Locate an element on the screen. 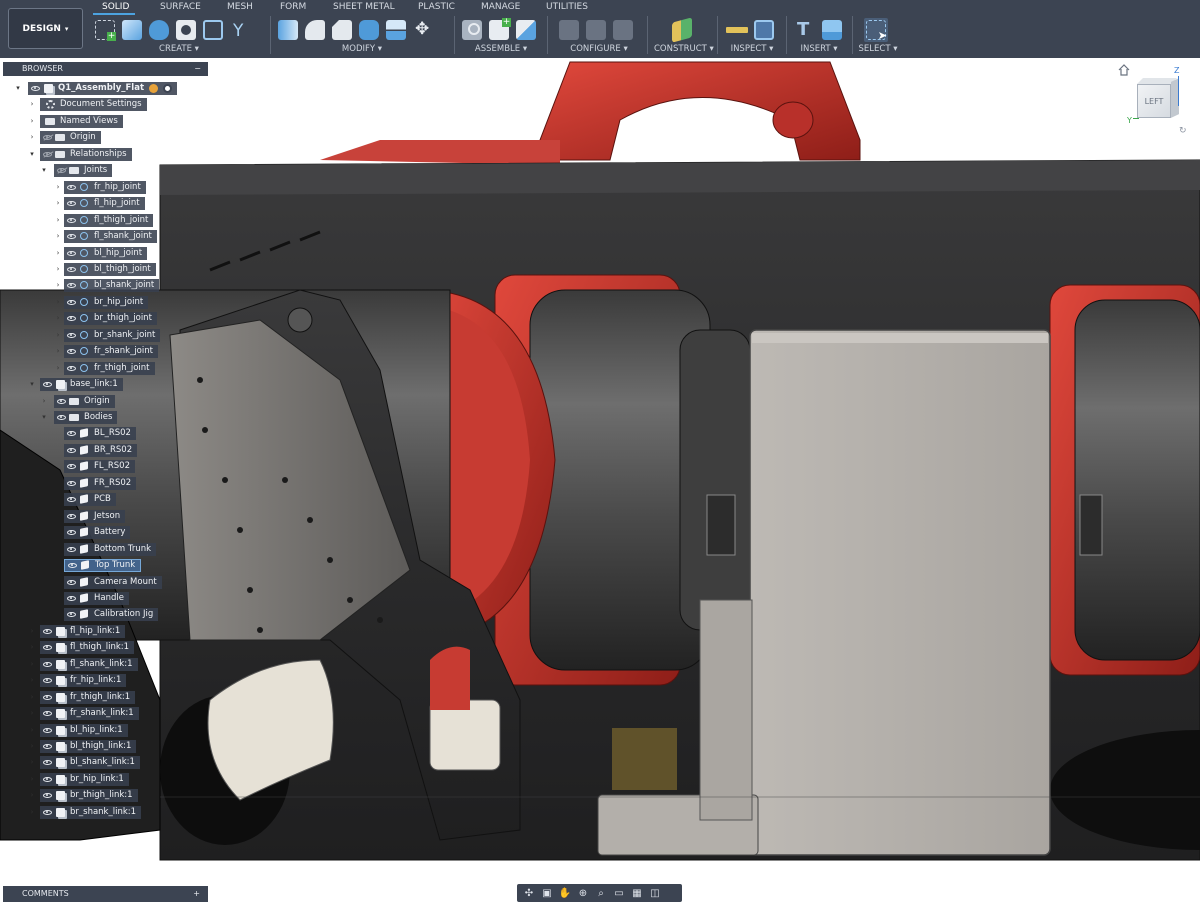 This screenshot has width=1200, height=905. hole-icon is located at coordinates (186, 30).